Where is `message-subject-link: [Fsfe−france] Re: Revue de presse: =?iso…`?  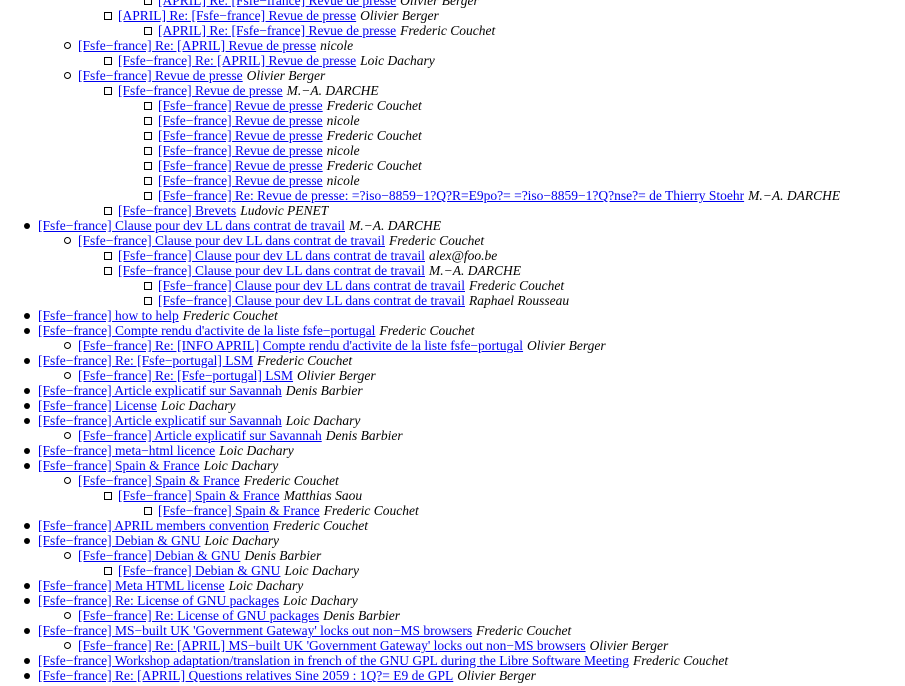
message-subject-link: [Fsfe−france] Re: Revue de presse: =?iso… is located at coordinates (451, 195).